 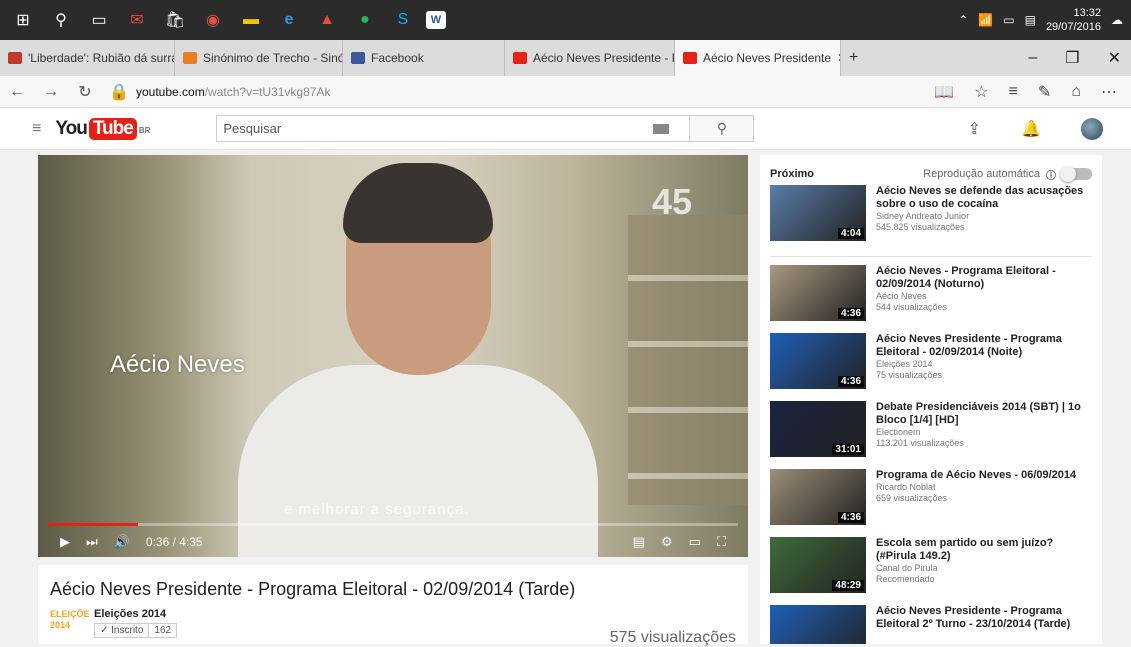 I want to click on web-note-icon: ✎, so click(x=1044, y=92).